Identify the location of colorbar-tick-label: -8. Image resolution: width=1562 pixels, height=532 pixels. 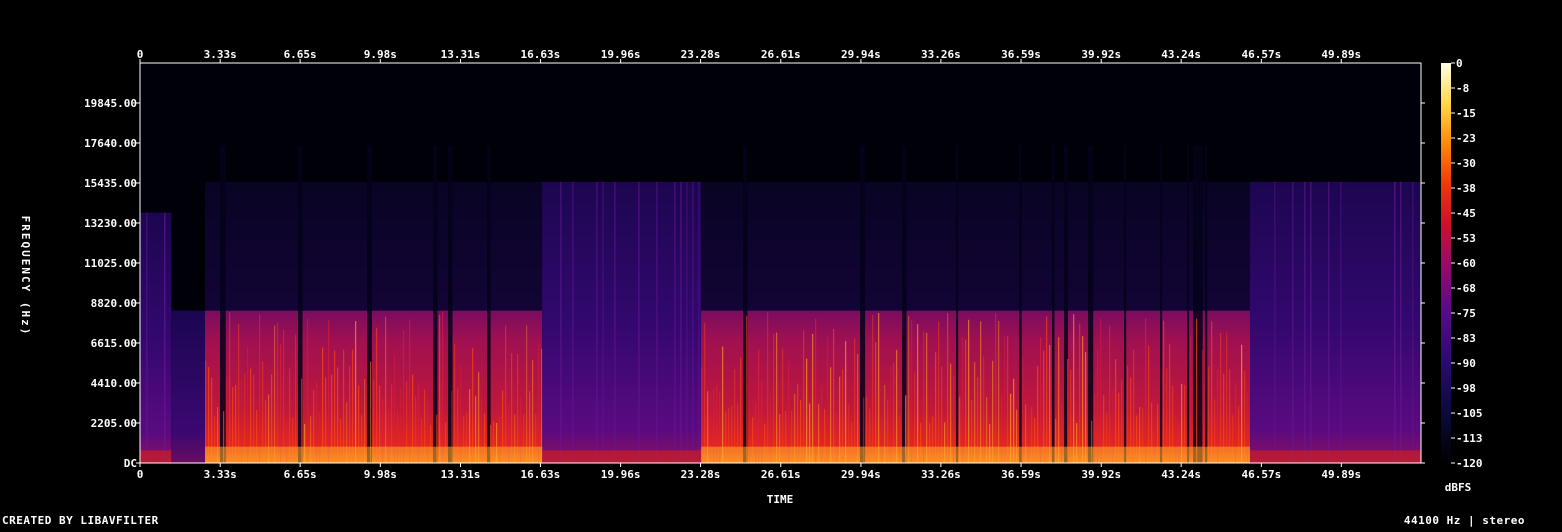
(1462, 88).